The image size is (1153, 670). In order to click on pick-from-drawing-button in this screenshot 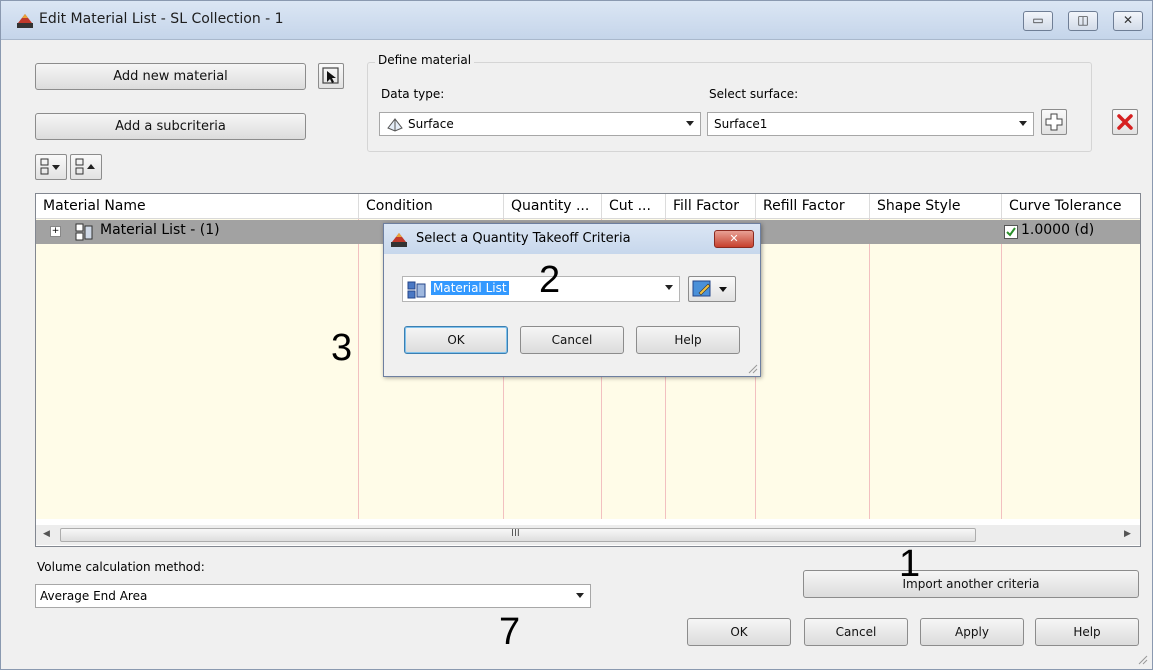, I will do `click(331, 76)`.